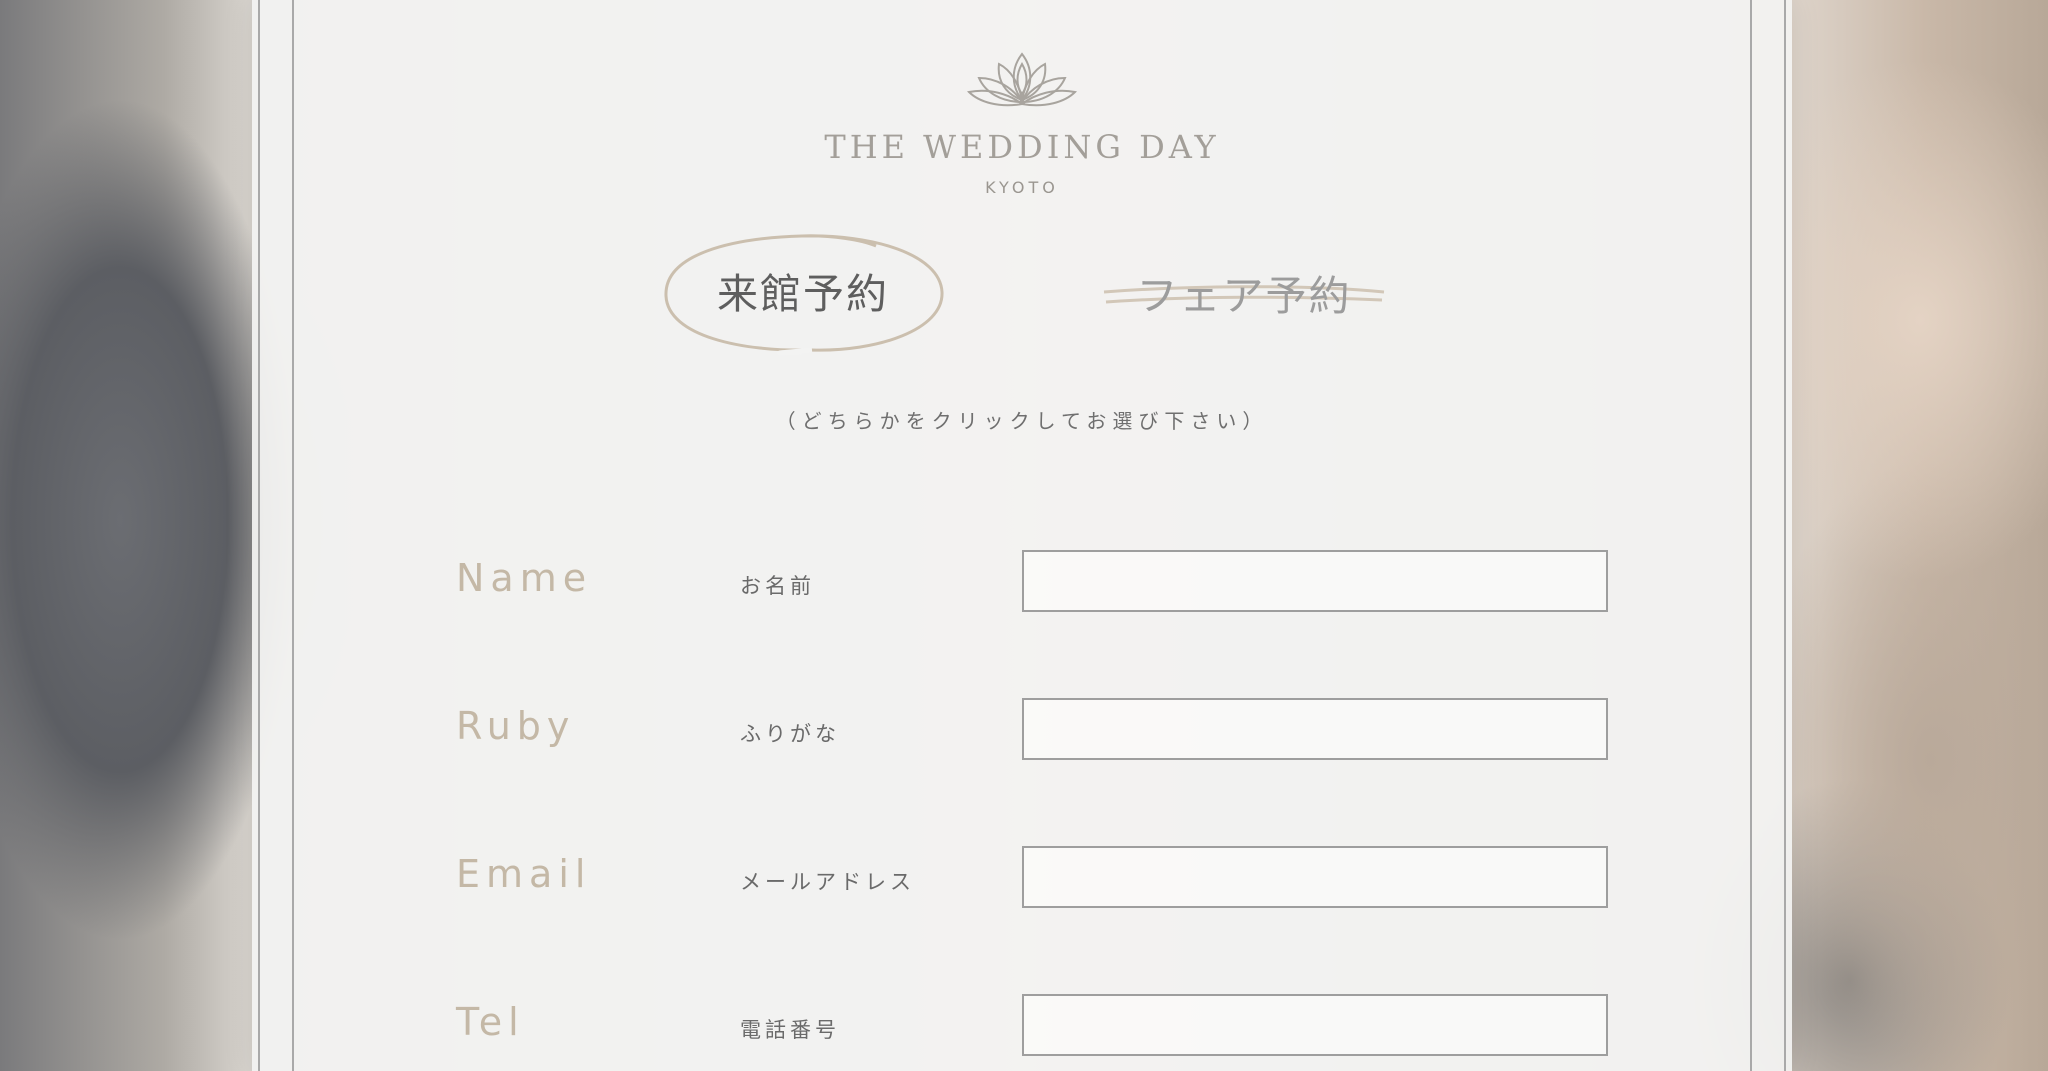  What do you see at coordinates (1022, 421) in the screenshot?
I see `selection-hint: （どちらかをクリックしてお選び下さい）` at bounding box center [1022, 421].